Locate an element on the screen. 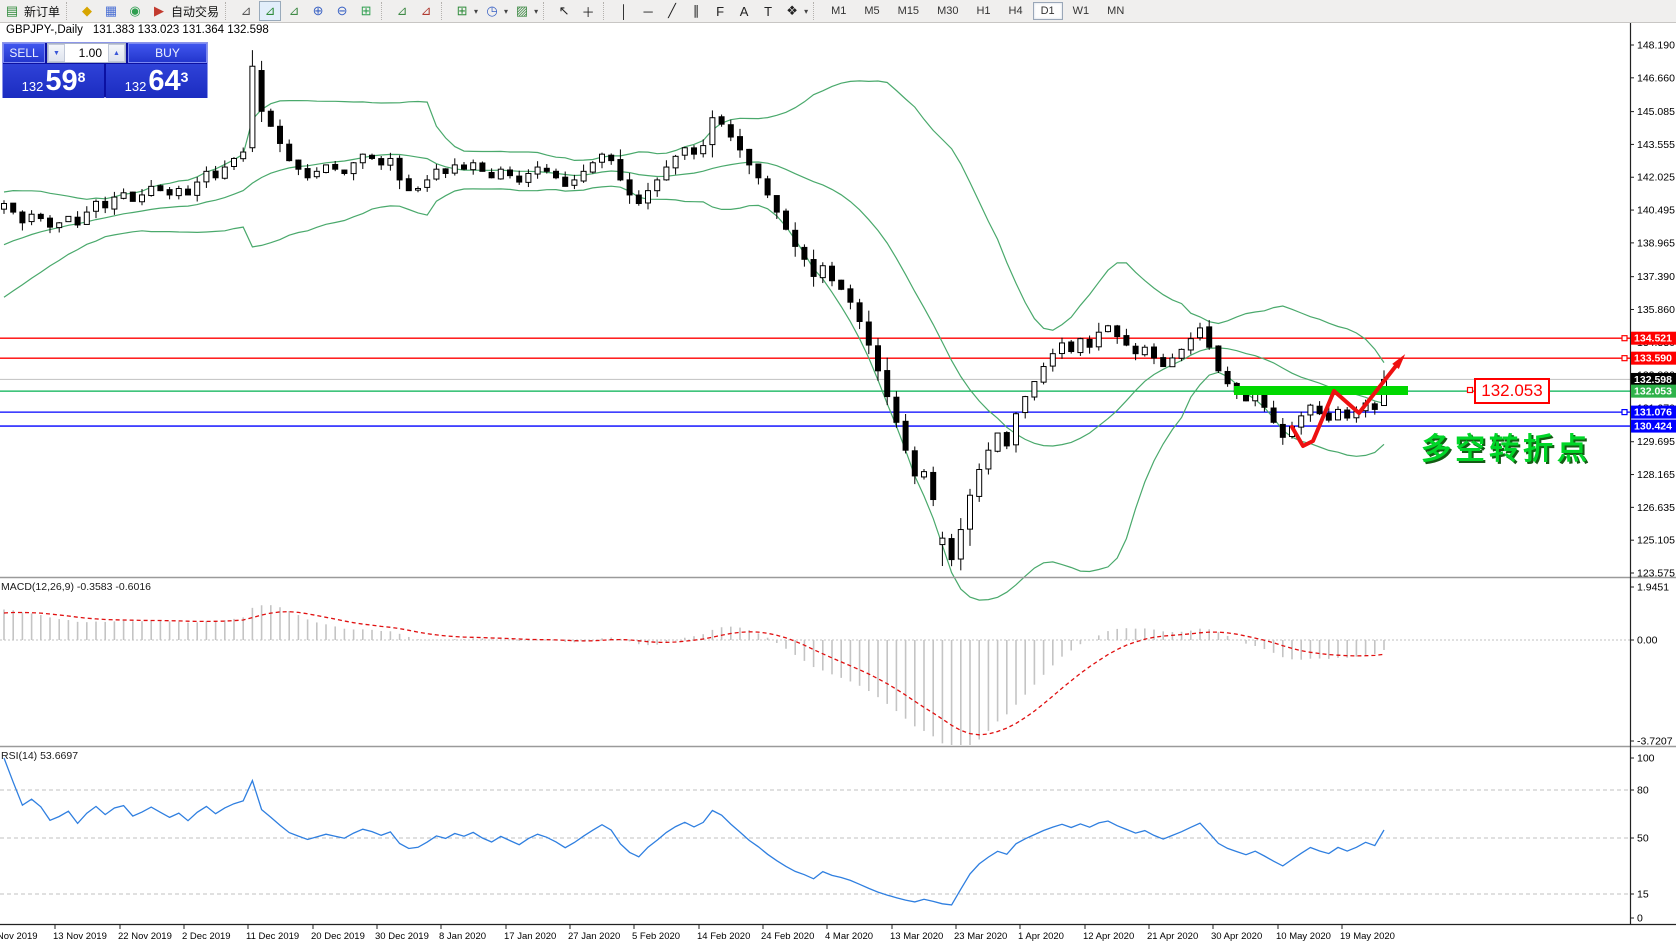 This screenshot has height=944, width=1676. date-label: 1 Apr 2020 is located at coordinates (1041, 936).